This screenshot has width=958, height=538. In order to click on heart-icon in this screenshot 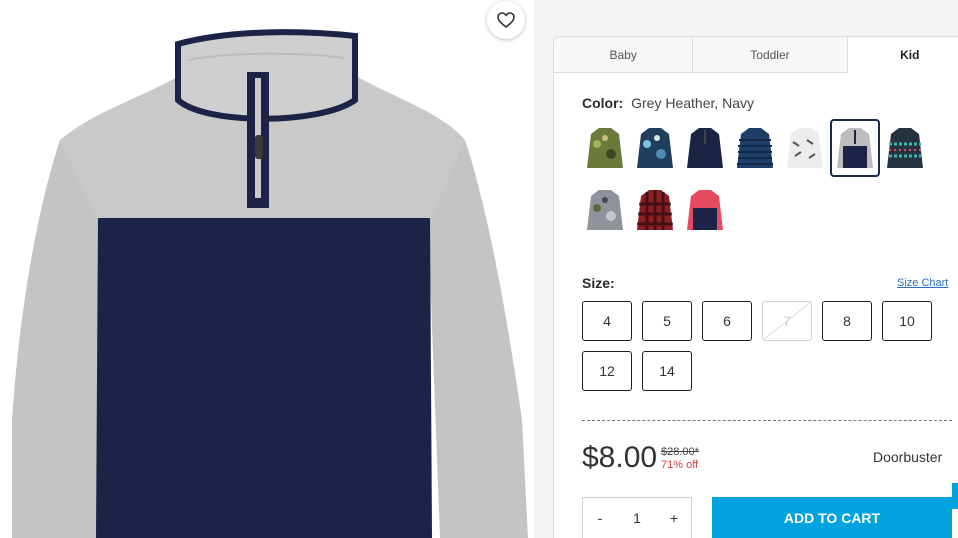, I will do `click(506, 20)`.